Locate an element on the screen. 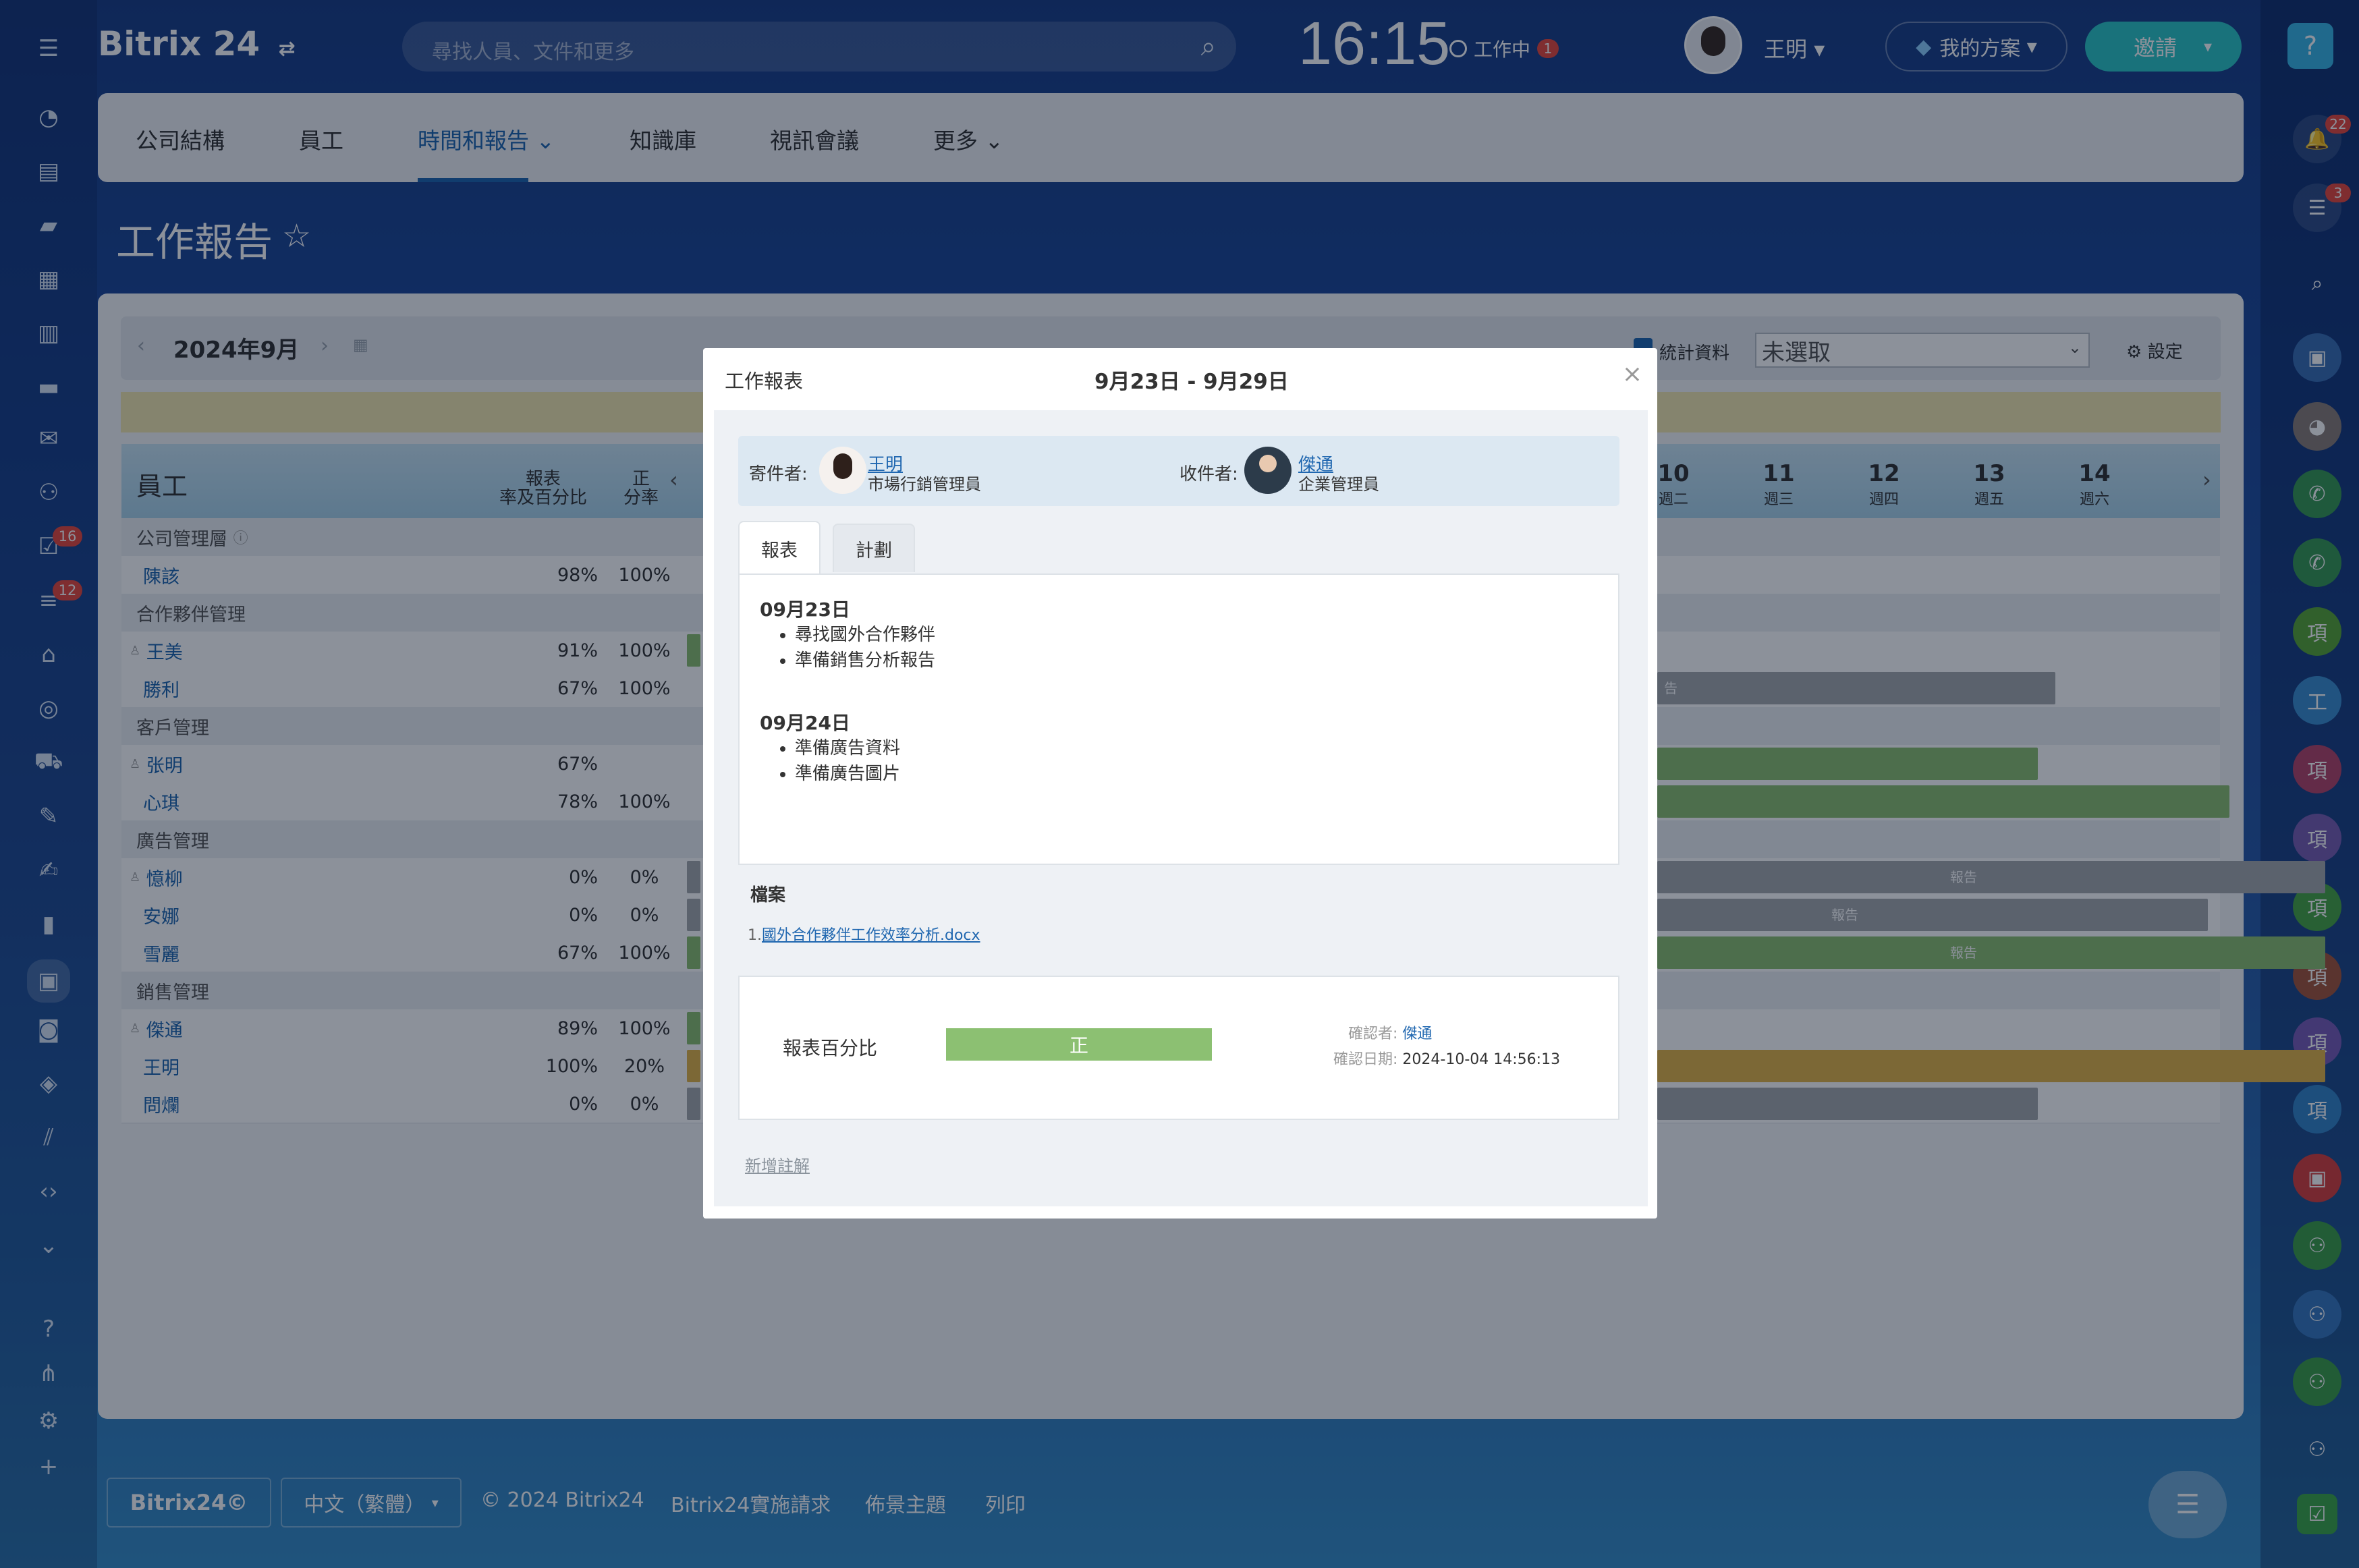  sender-role: 市場行銷管理員 is located at coordinates (924, 484).